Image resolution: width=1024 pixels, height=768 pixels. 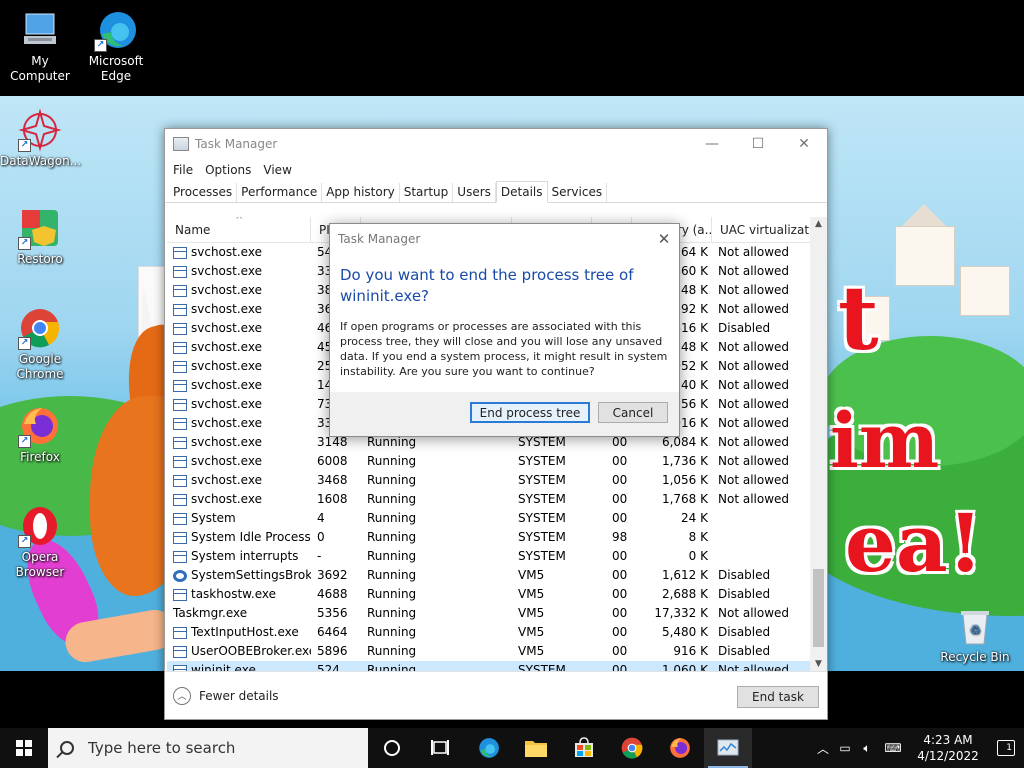 I want to click on close-button: ✕, so click(x=804, y=144).